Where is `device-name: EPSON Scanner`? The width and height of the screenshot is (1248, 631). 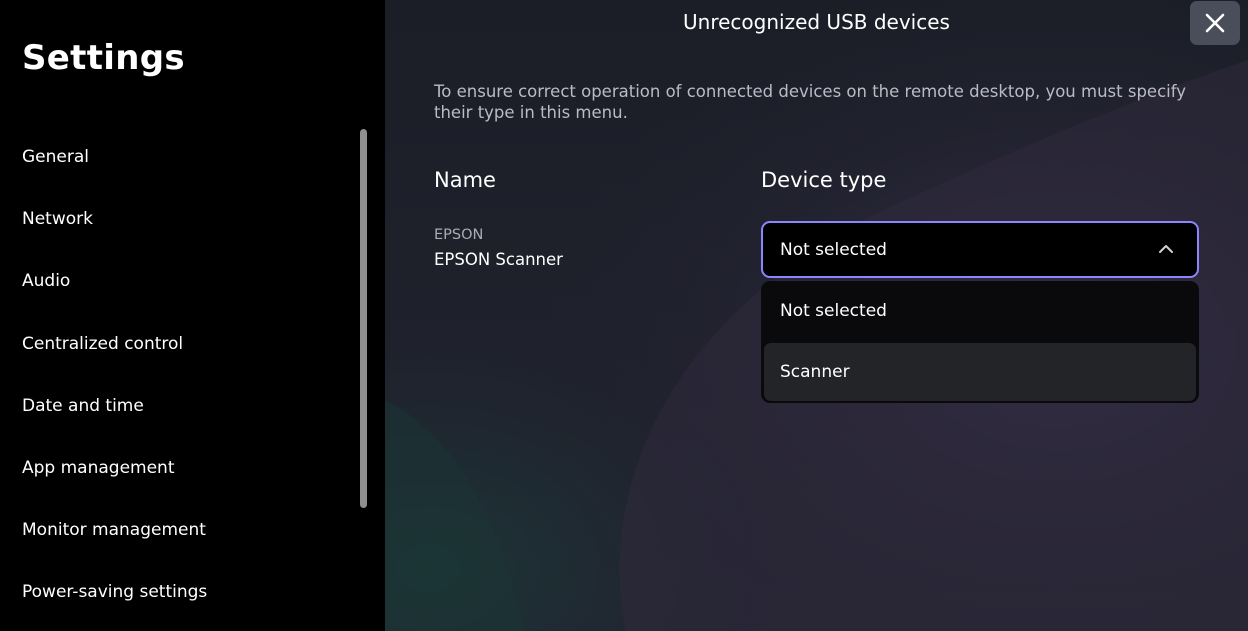 device-name: EPSON Scanner is located at coordinates (498, 259).